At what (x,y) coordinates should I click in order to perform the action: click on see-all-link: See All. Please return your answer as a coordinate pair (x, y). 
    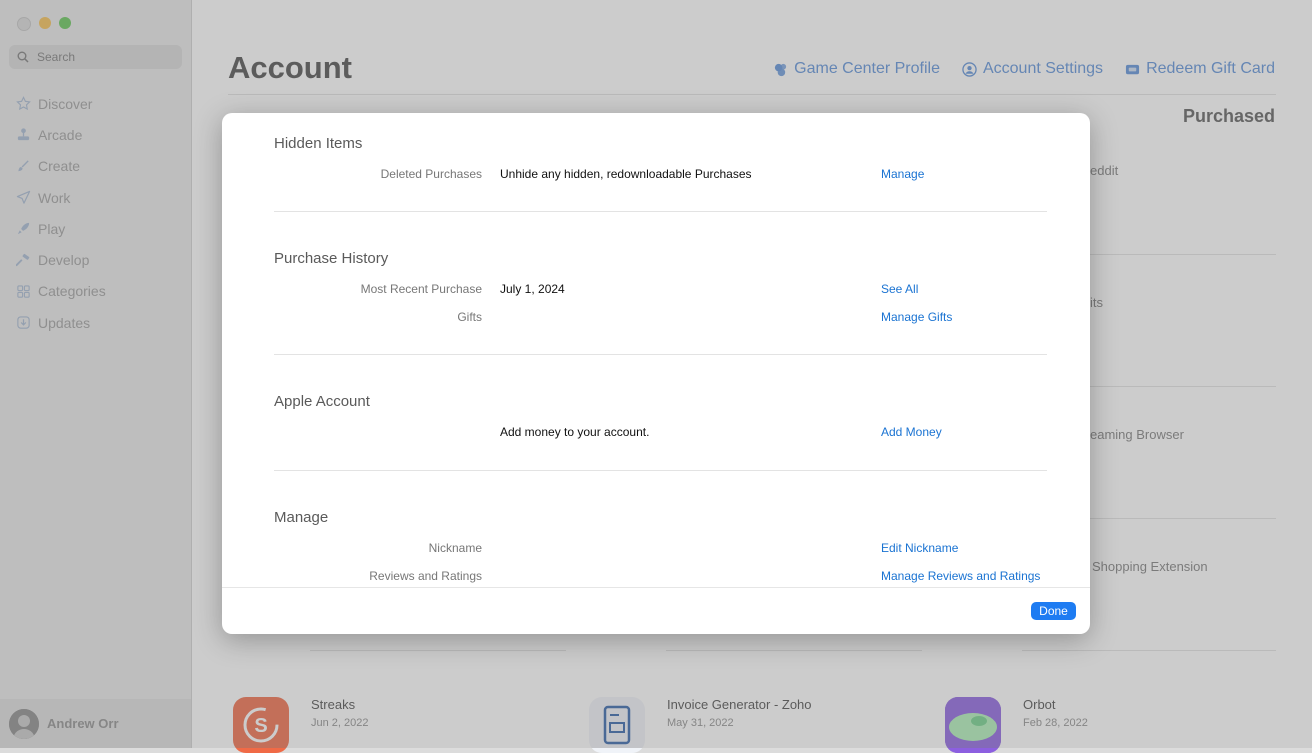
    Looking at the image, I should click on (899, 289).